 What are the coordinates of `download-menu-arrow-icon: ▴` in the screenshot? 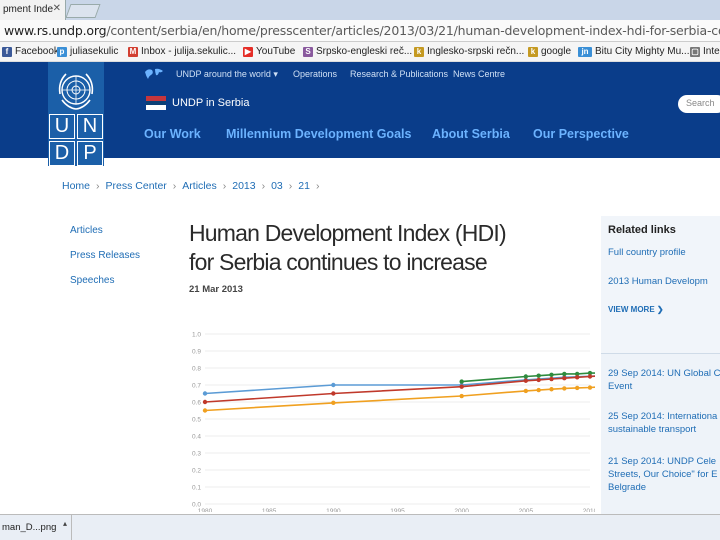 It's located at (65, 523).